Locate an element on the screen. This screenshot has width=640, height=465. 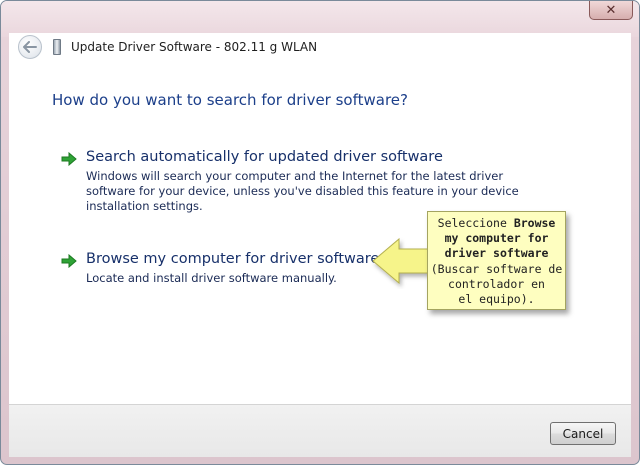
callout-line: my computer for is located at coordinates (496, 238).